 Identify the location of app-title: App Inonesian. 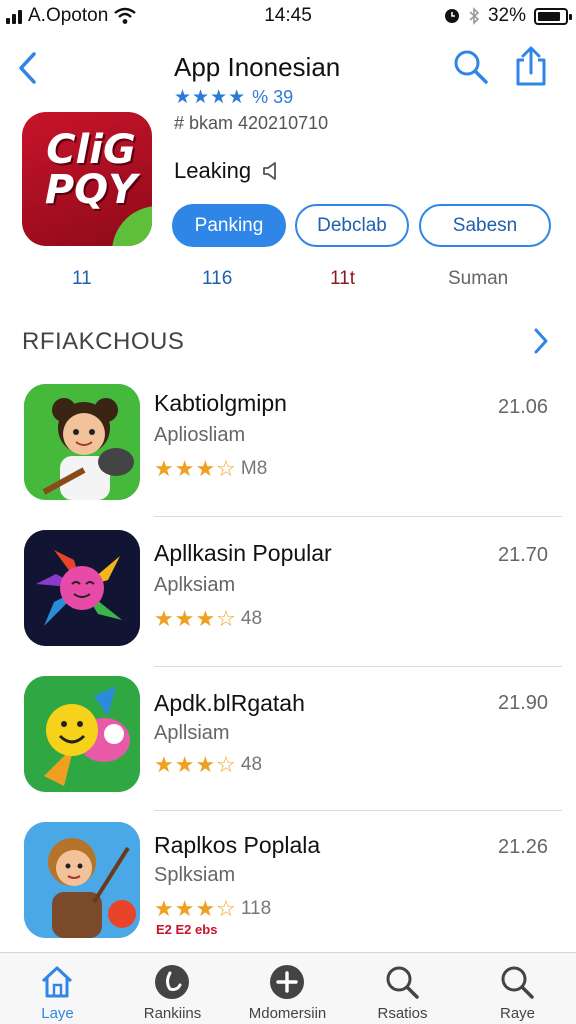
(257, 67).